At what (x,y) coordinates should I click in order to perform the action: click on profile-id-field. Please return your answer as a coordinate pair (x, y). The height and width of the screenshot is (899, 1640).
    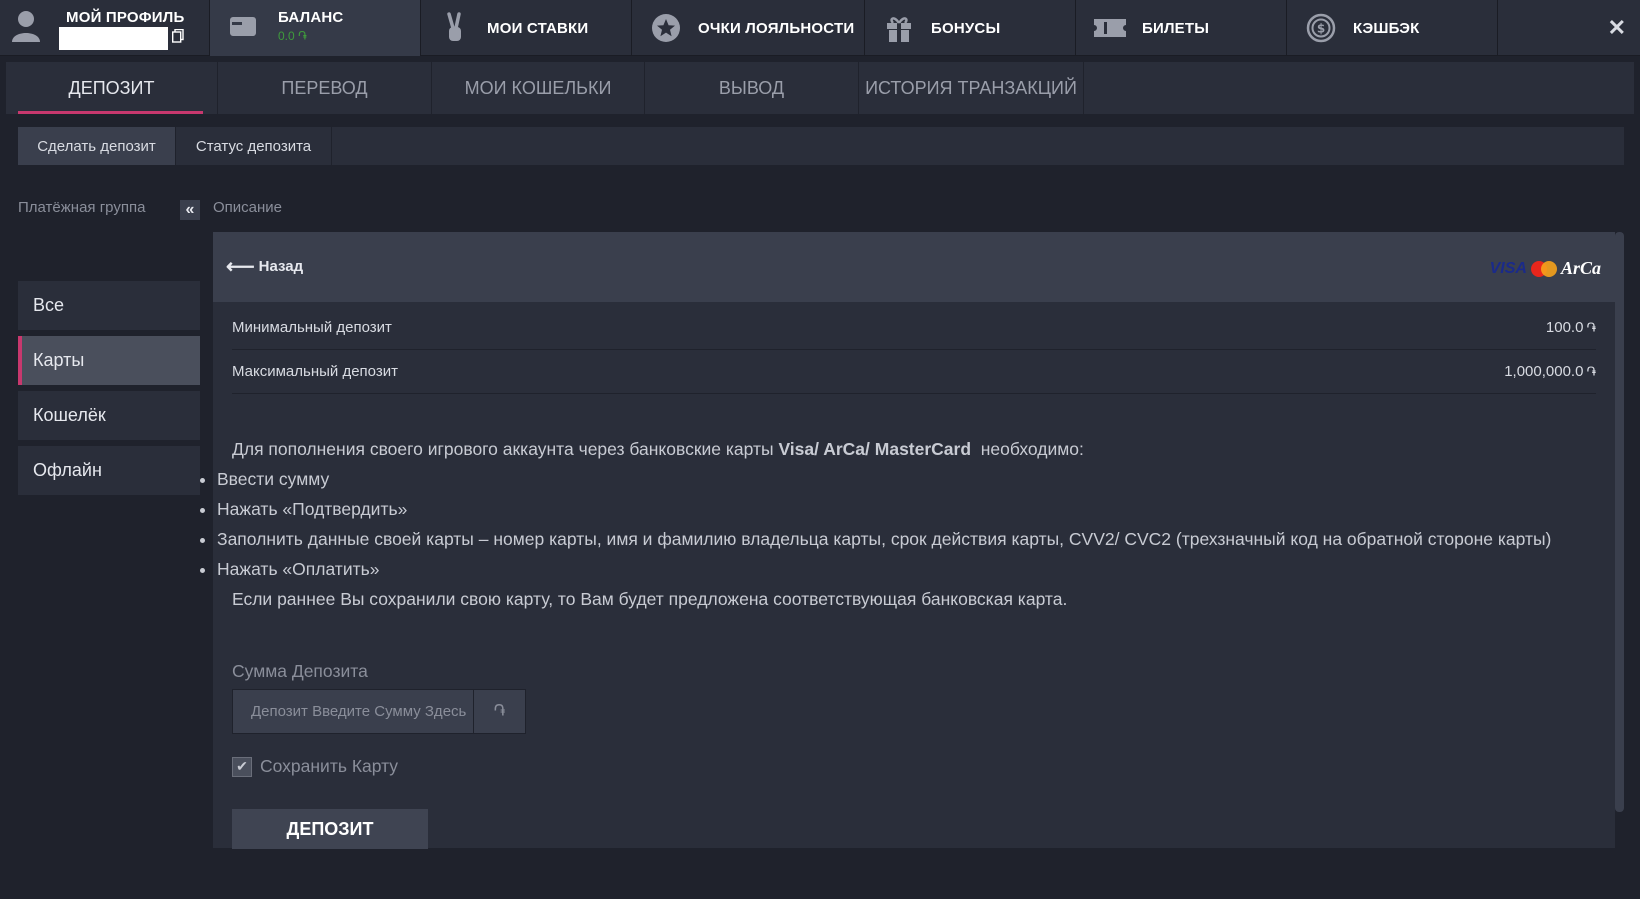
    Looking at the image, I should click on (113, 38).